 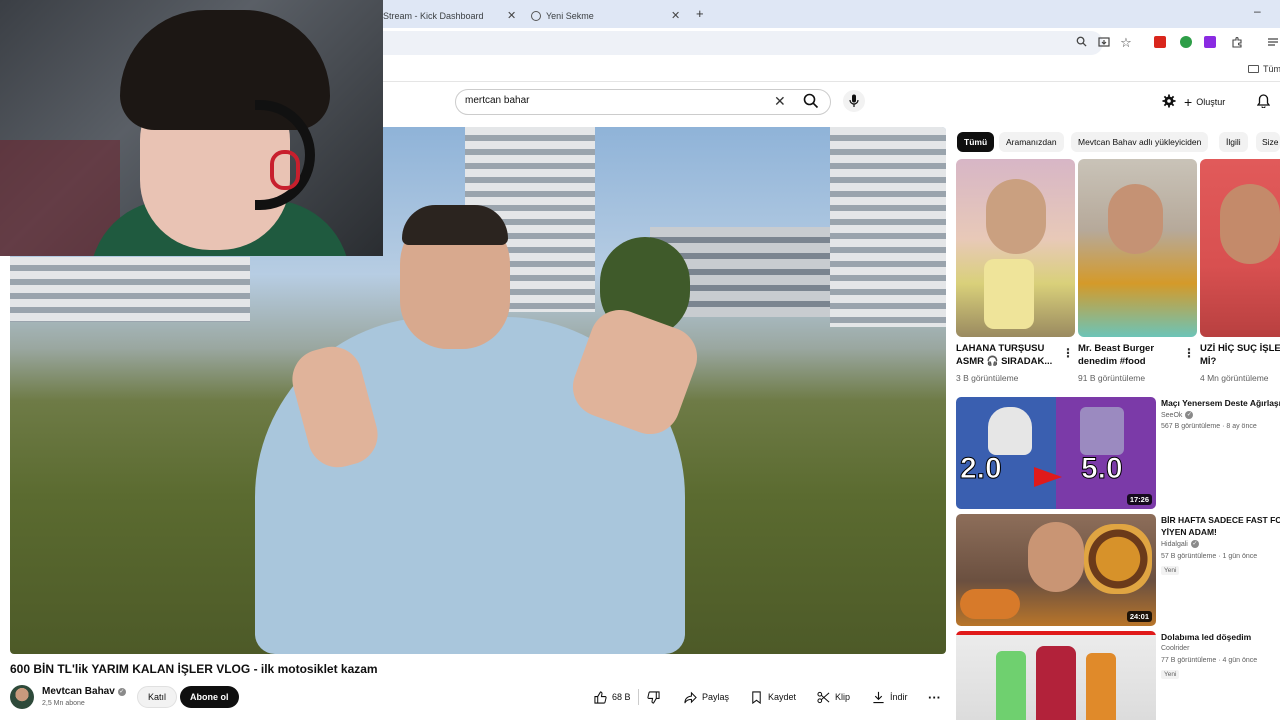 What do you see at coordinates (600, 697) in the screenshot?
I see `thumbs-up-icon` at bounding box center [600, 697].